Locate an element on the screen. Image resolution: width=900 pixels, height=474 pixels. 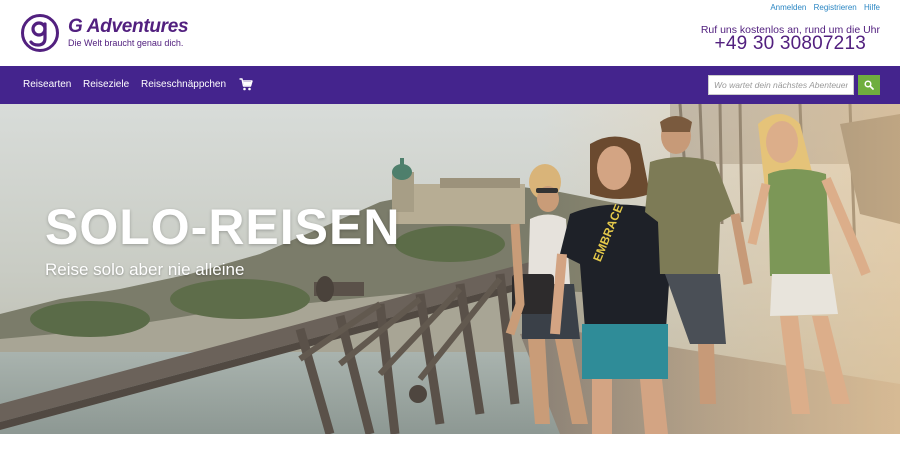
g-logo-icon is located at coordinates (40, 33).